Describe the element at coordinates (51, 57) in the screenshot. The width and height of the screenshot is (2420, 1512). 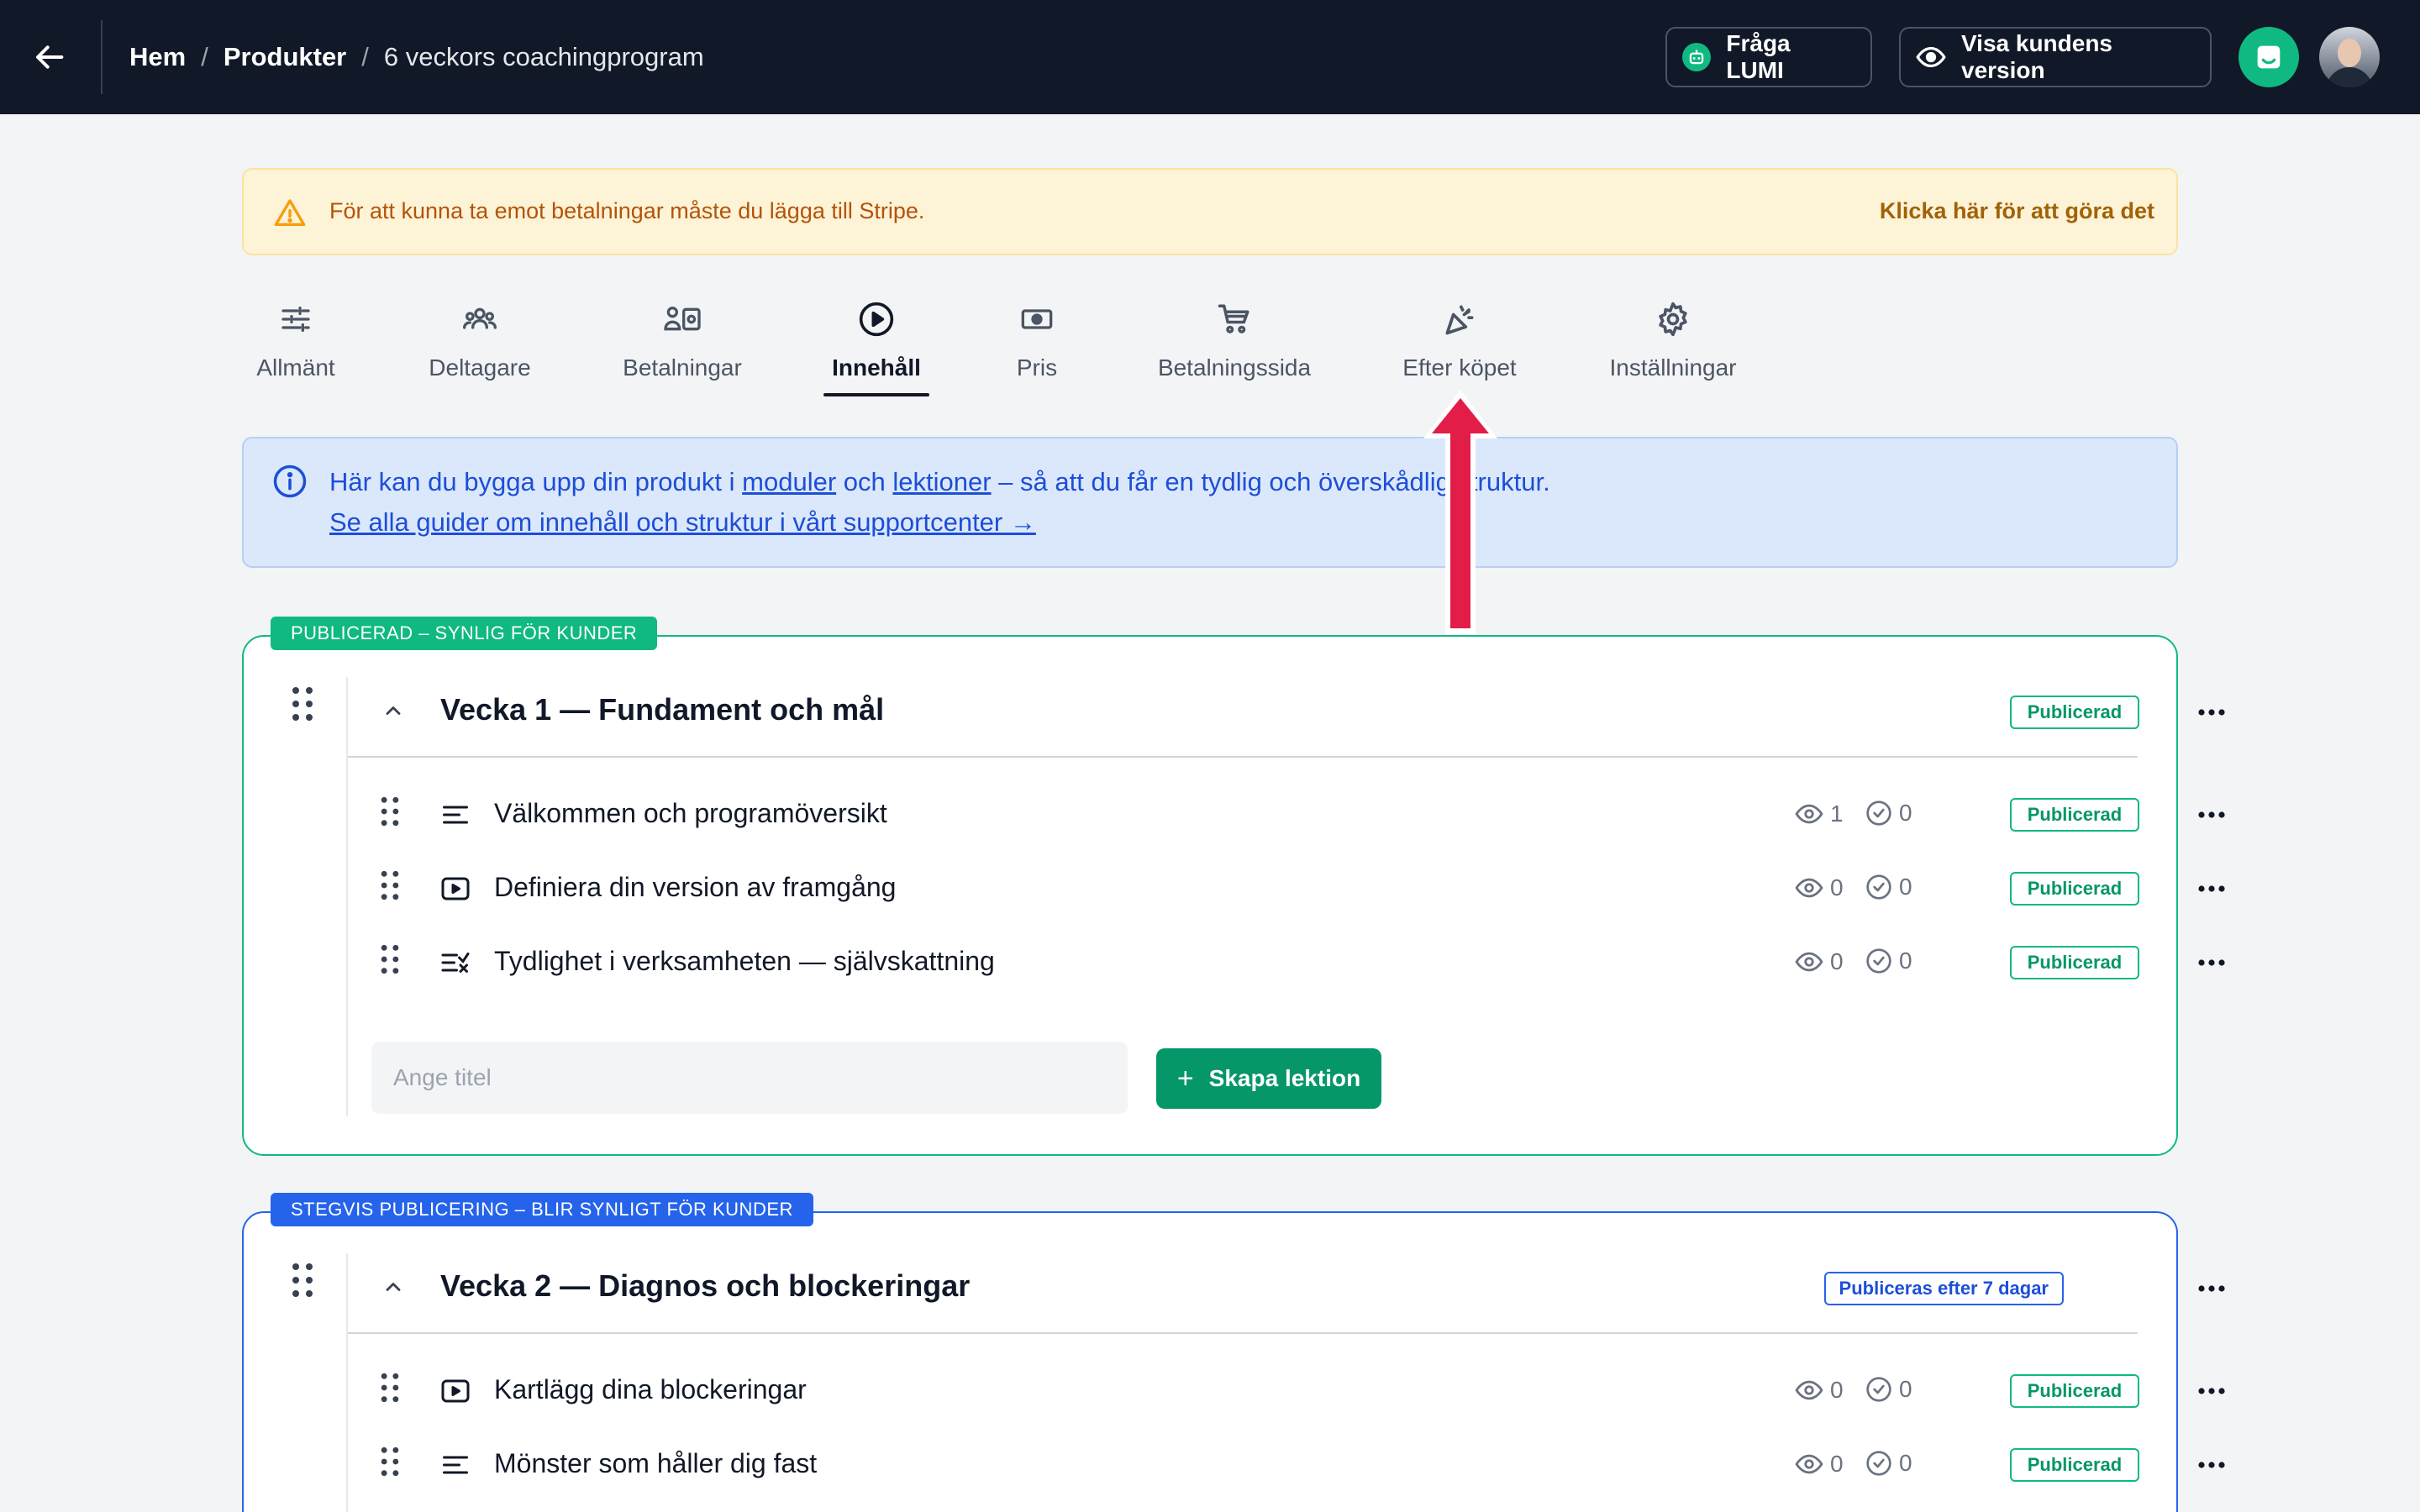
I see `back-arrow-icon` at that location.